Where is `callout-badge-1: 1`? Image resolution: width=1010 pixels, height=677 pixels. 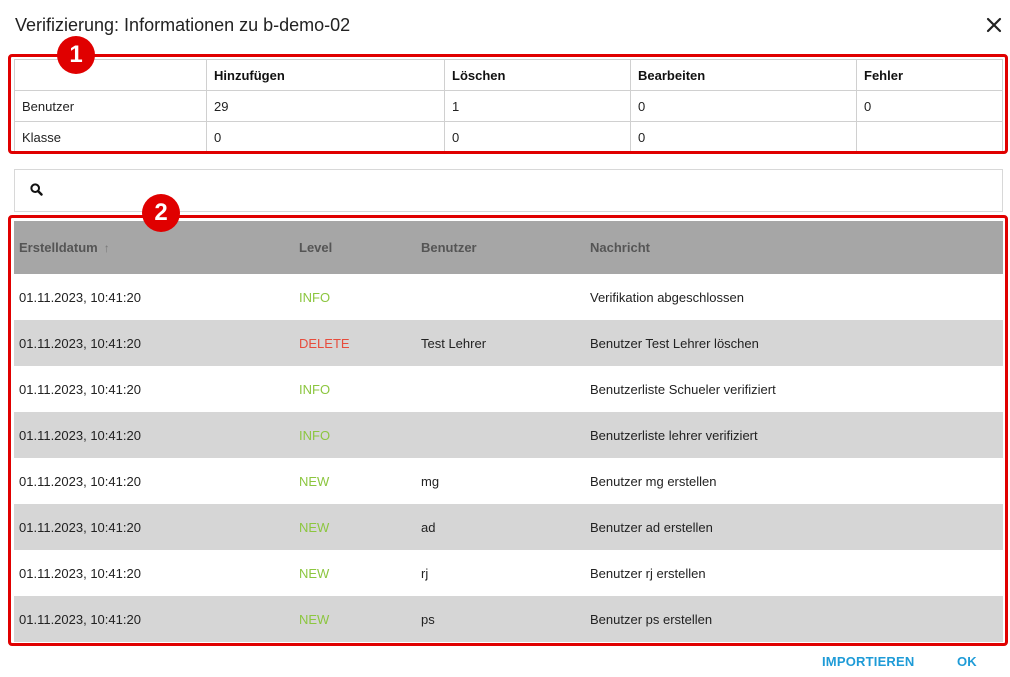 callout-badge-1: 1 is located at coordinates (76, 55).